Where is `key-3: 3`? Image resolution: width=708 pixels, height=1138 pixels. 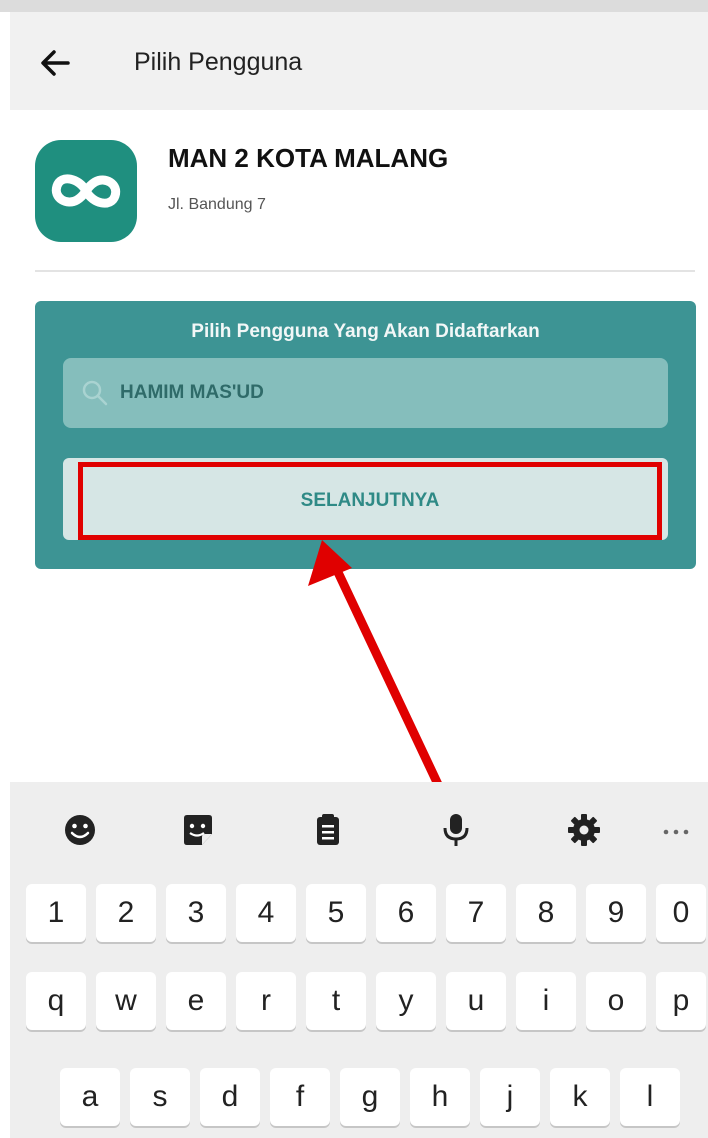
key-3: 3 is located at coordinates (196, 913).